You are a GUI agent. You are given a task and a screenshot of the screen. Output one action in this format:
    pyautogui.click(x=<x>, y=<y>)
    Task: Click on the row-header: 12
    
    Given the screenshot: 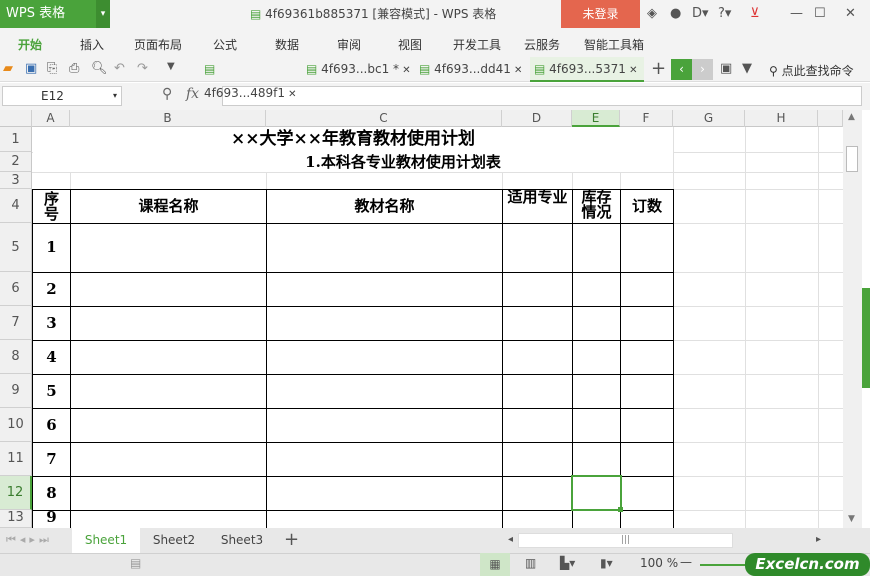 What is the action you would take?
    pyautogui.click(x=16, y=493)
    